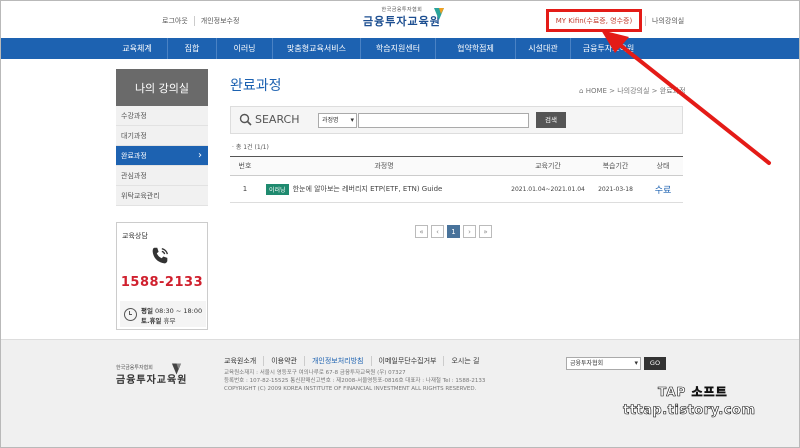  Describe the element at coordinates (465, 361) in the screenshot. I see `footer-link-directions: 오시는 길` at that location.